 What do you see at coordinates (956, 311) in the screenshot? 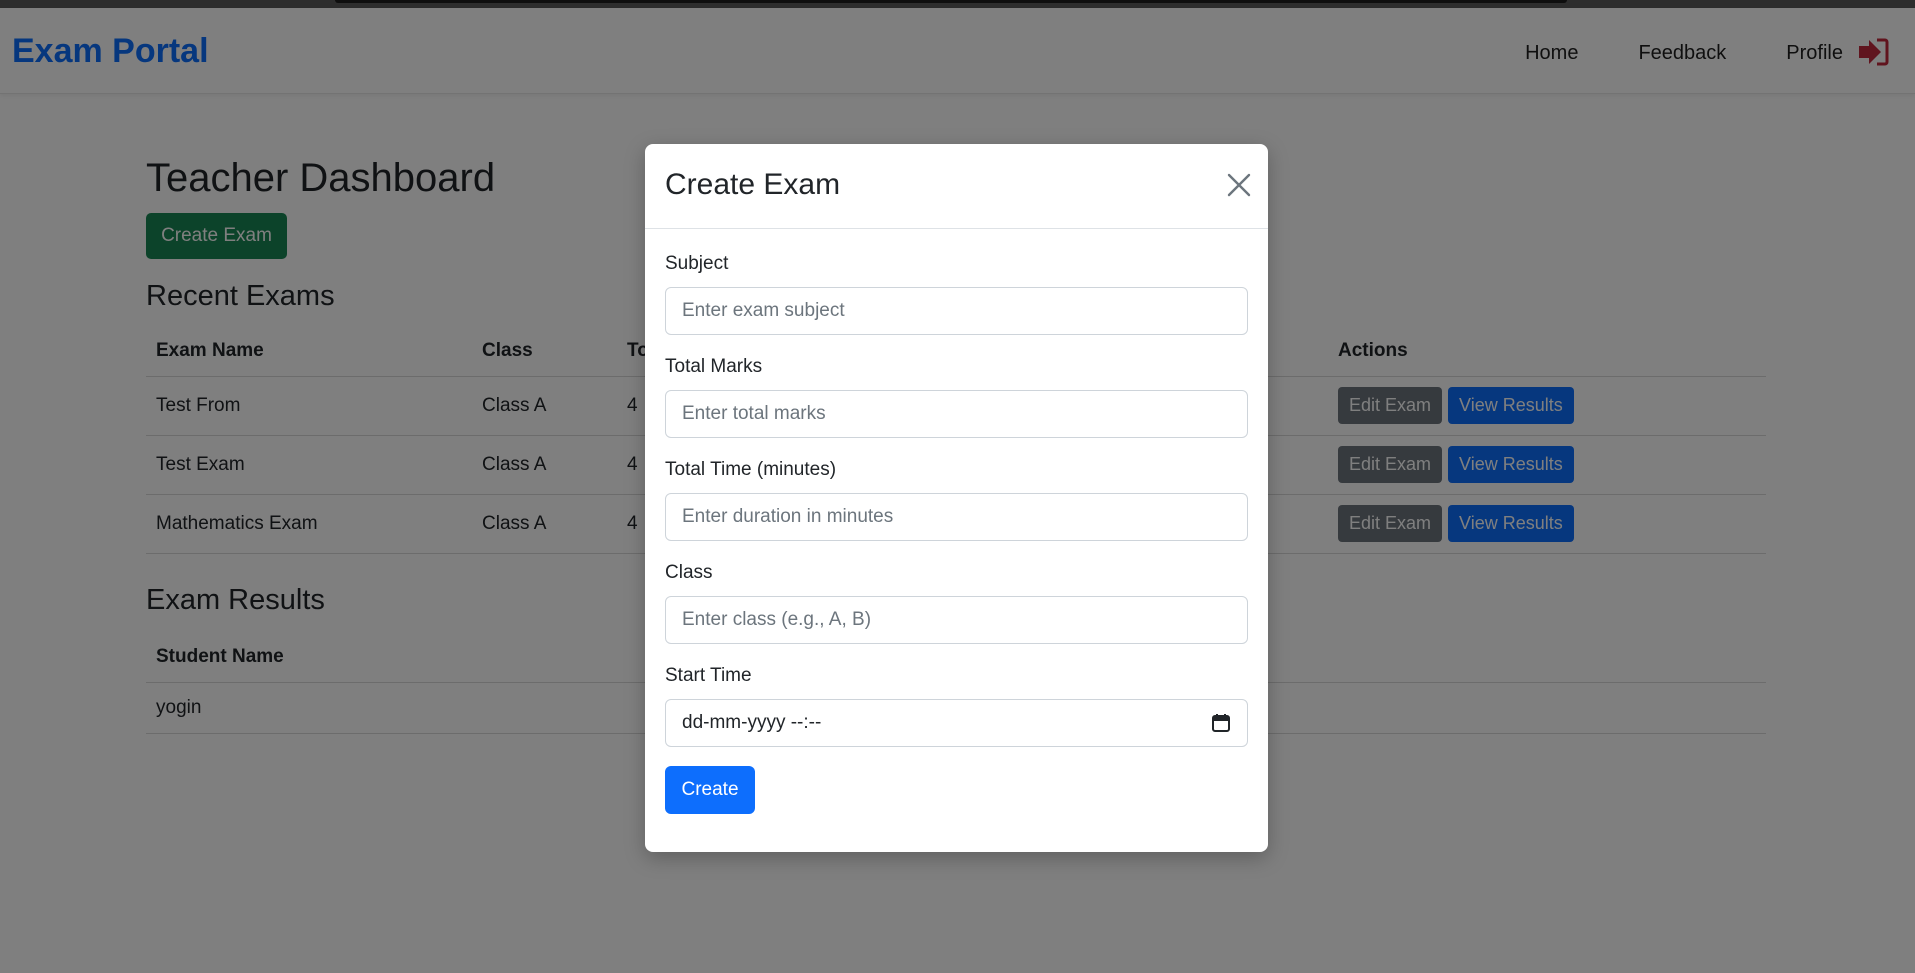
I see `subject-input` at bounding box center [956, 311].